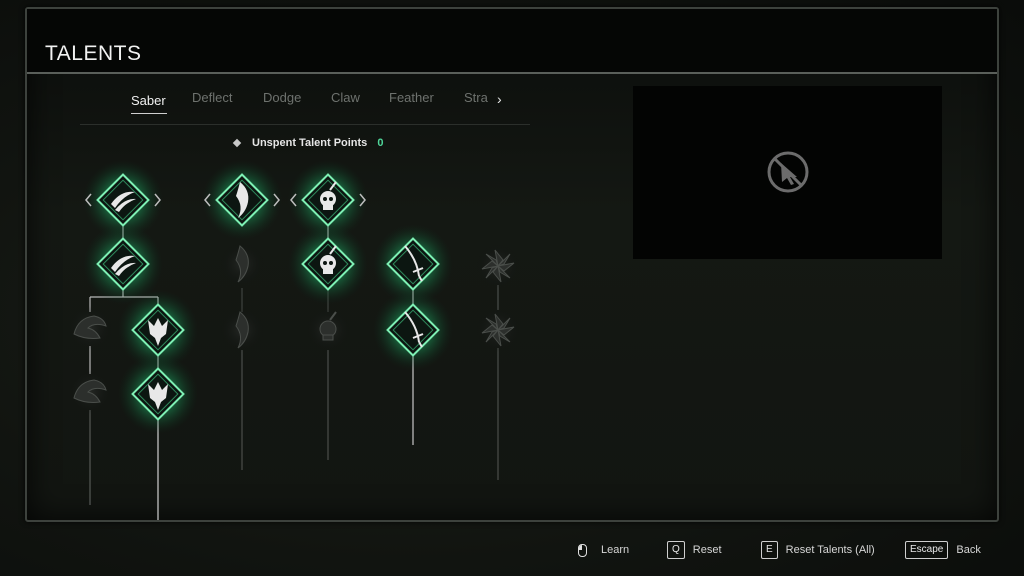 This screenshot has width=1024, height=576. Describe the element at coordinates (582, 550) in the screenshot. I see `mouse-left-click-icon` at that location.